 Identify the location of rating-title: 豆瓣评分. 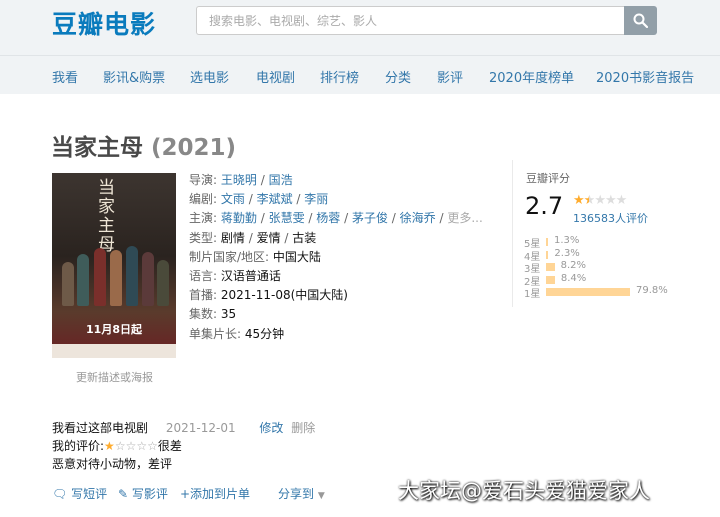
(548, 178).